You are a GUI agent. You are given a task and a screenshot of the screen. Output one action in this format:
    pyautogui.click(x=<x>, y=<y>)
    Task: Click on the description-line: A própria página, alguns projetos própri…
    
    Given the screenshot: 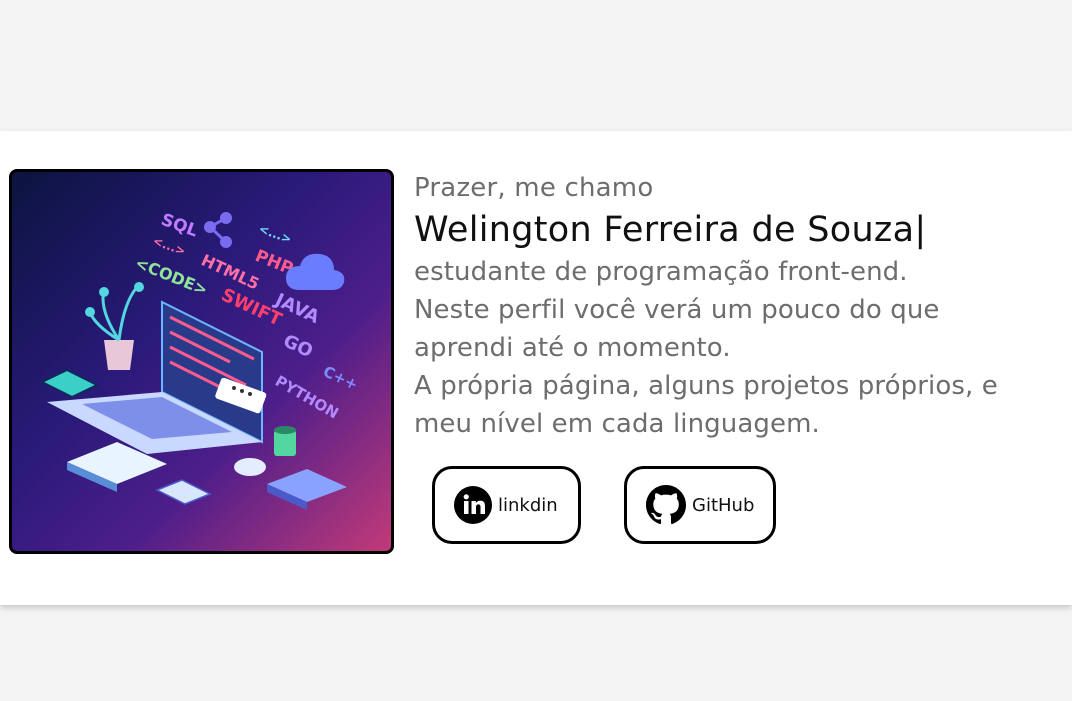 What is the action you would take?
    pyautogui.click(x=706, y=386)
    